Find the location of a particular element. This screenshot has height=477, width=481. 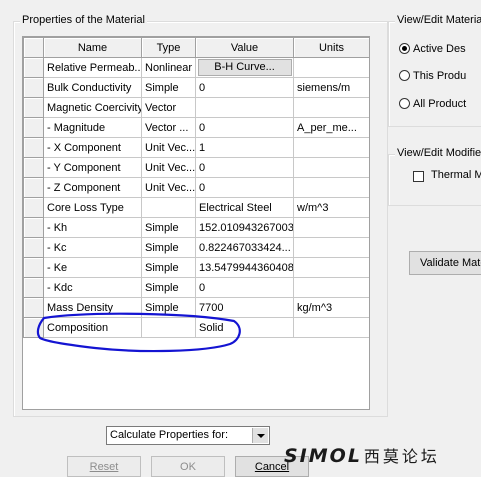

radio-all-products: All Product is located at coordinates (432, 104).